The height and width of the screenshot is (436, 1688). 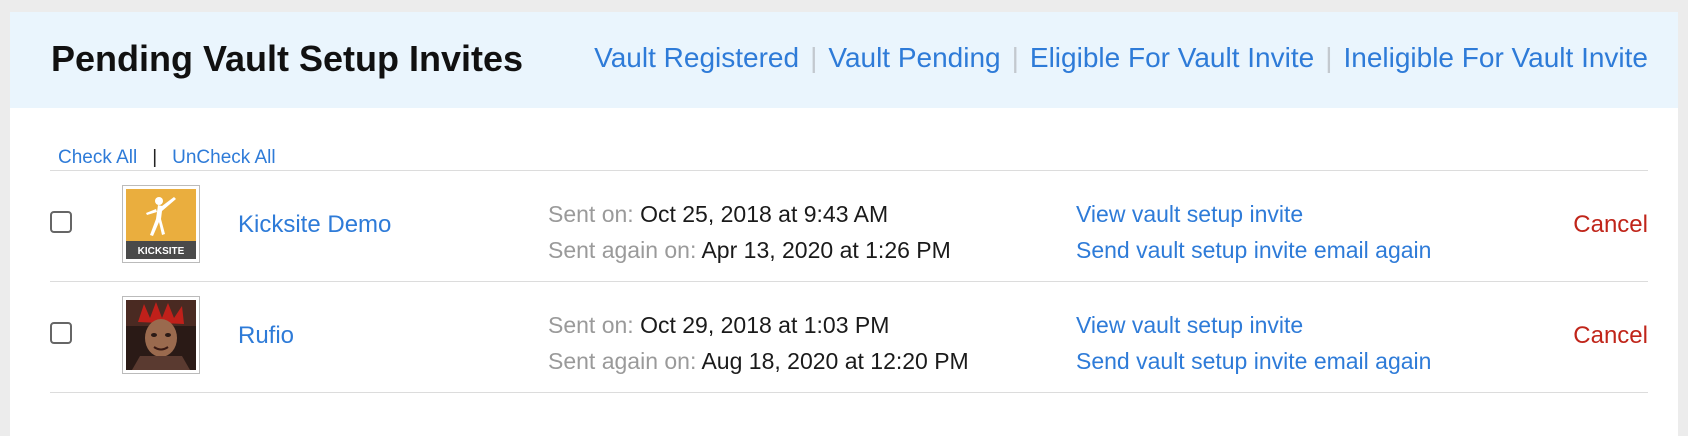 I want to click on filter-ineligible-for-vault-invite: Ineligible For Vault Invite, so click(x=1495, y=58).